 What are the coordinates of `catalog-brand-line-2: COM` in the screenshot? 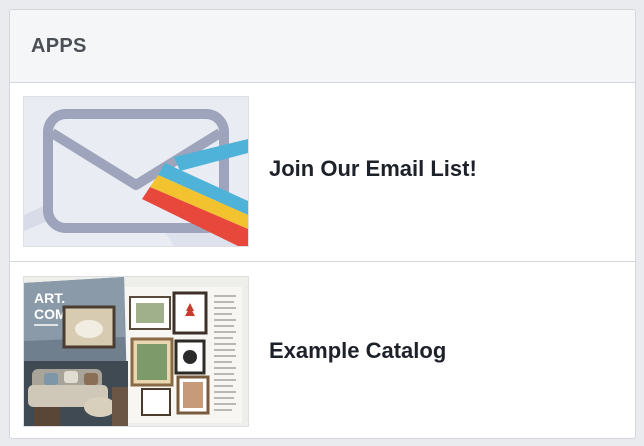 It's located at (50, 314).